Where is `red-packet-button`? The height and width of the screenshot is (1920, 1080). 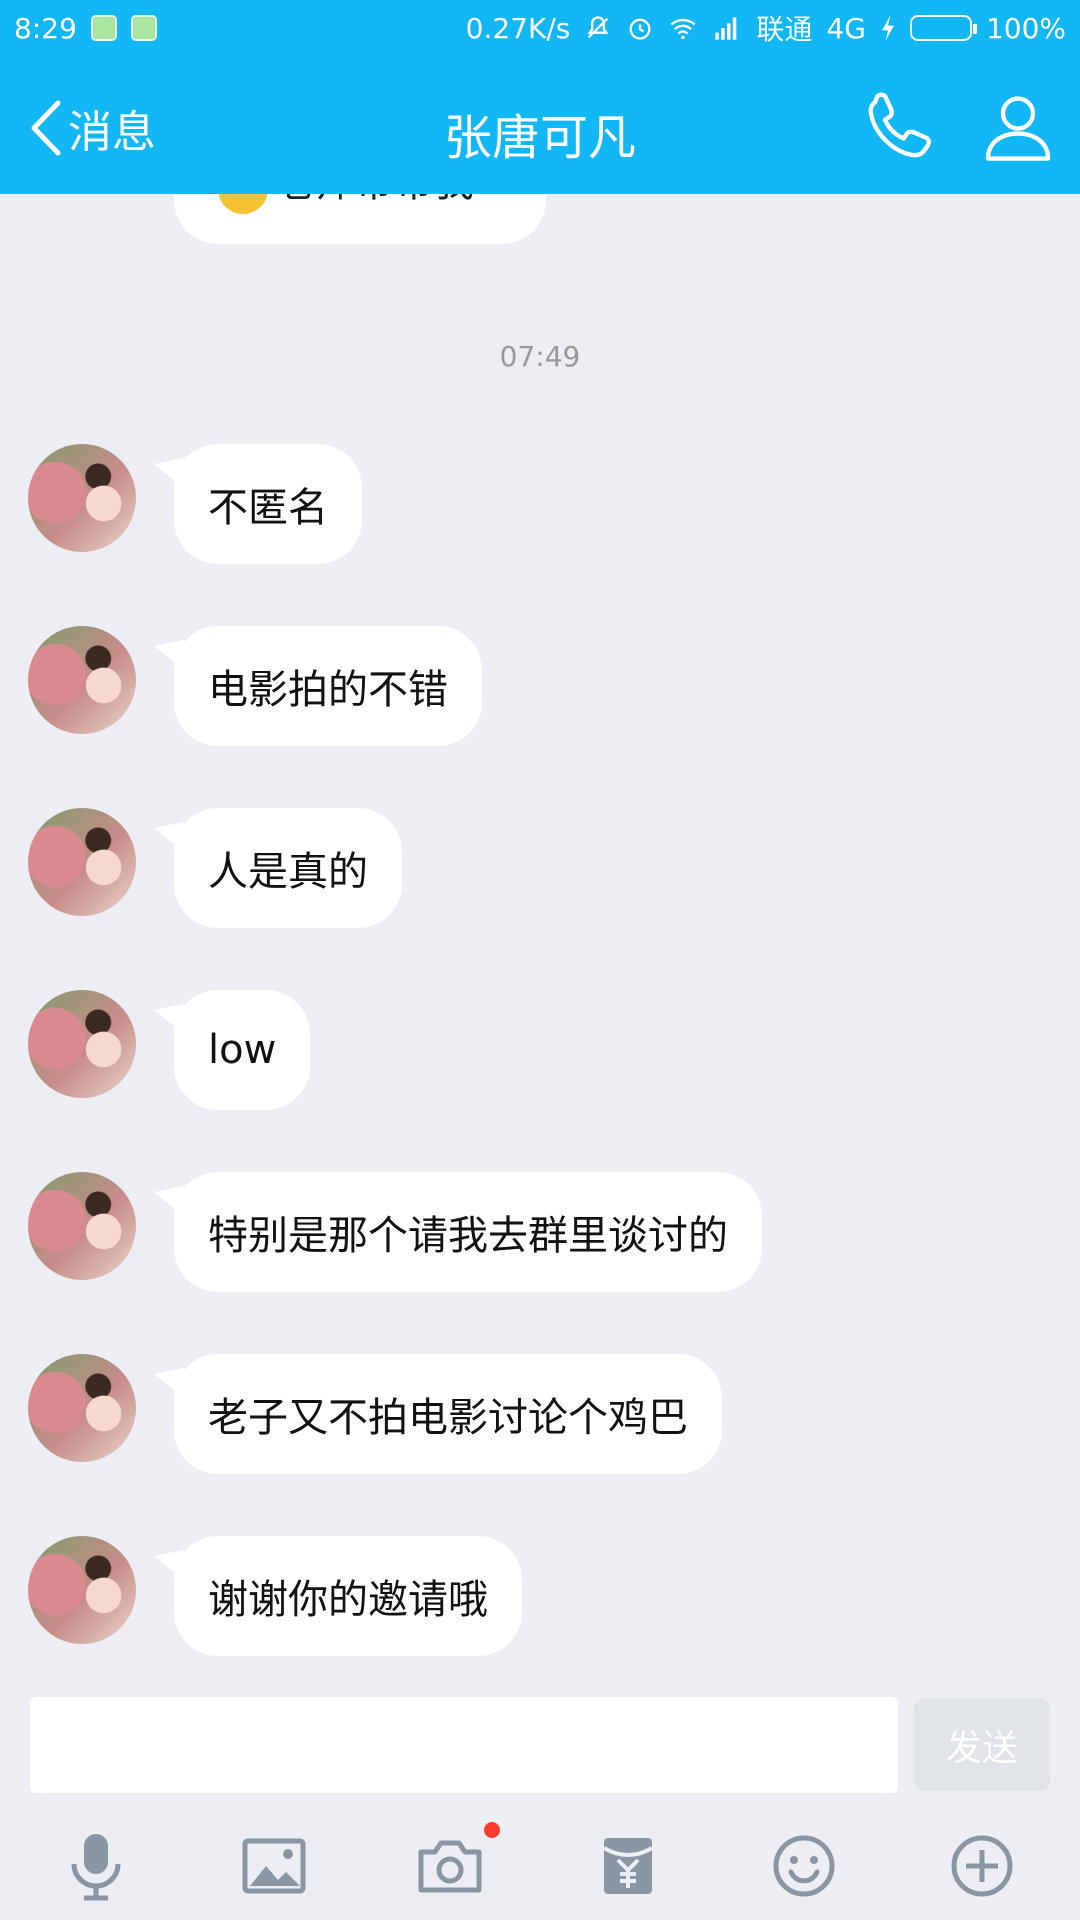
red-packet-button is located at coordinates (628, 1866).